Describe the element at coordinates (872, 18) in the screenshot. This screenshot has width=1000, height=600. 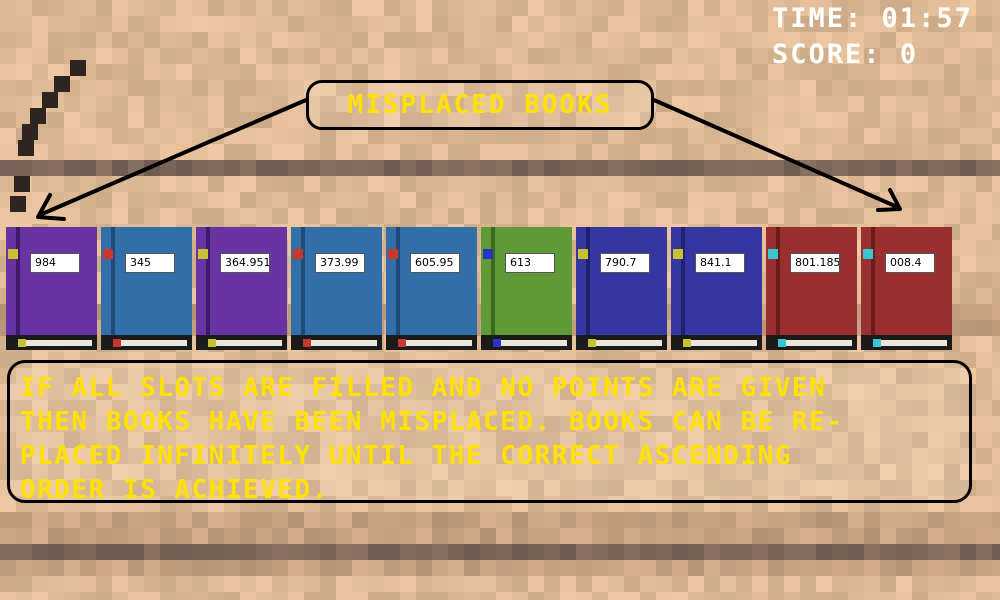
I see `timer-display: TIME: 01:57` at that location.